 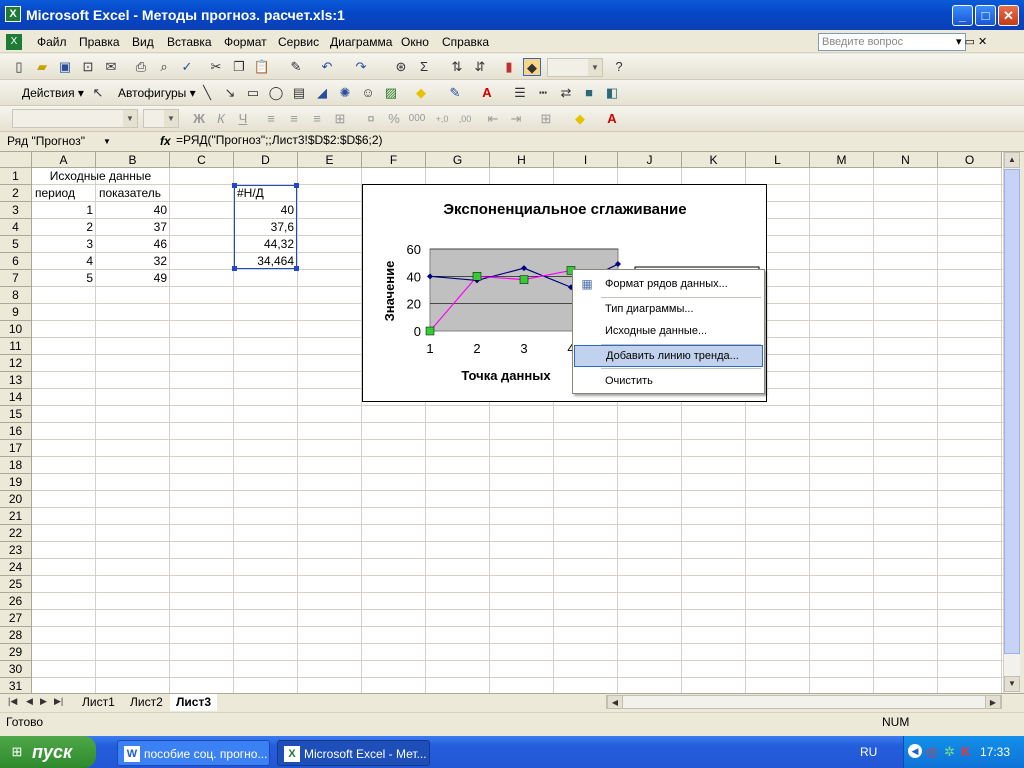 I want to click on cell-a2: период, so click(x=64, y=193).